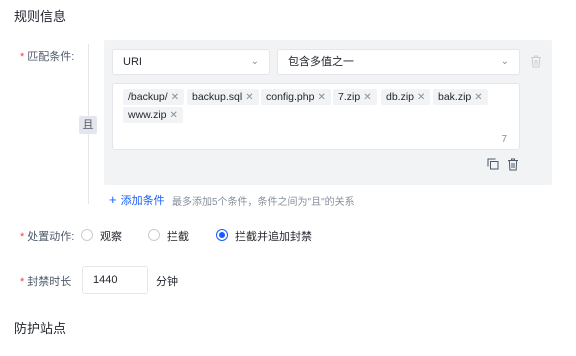  Describe the element at coordinates (223, 97) in the screenshot. I see `value-tag: backup.sql ✕` at that location.